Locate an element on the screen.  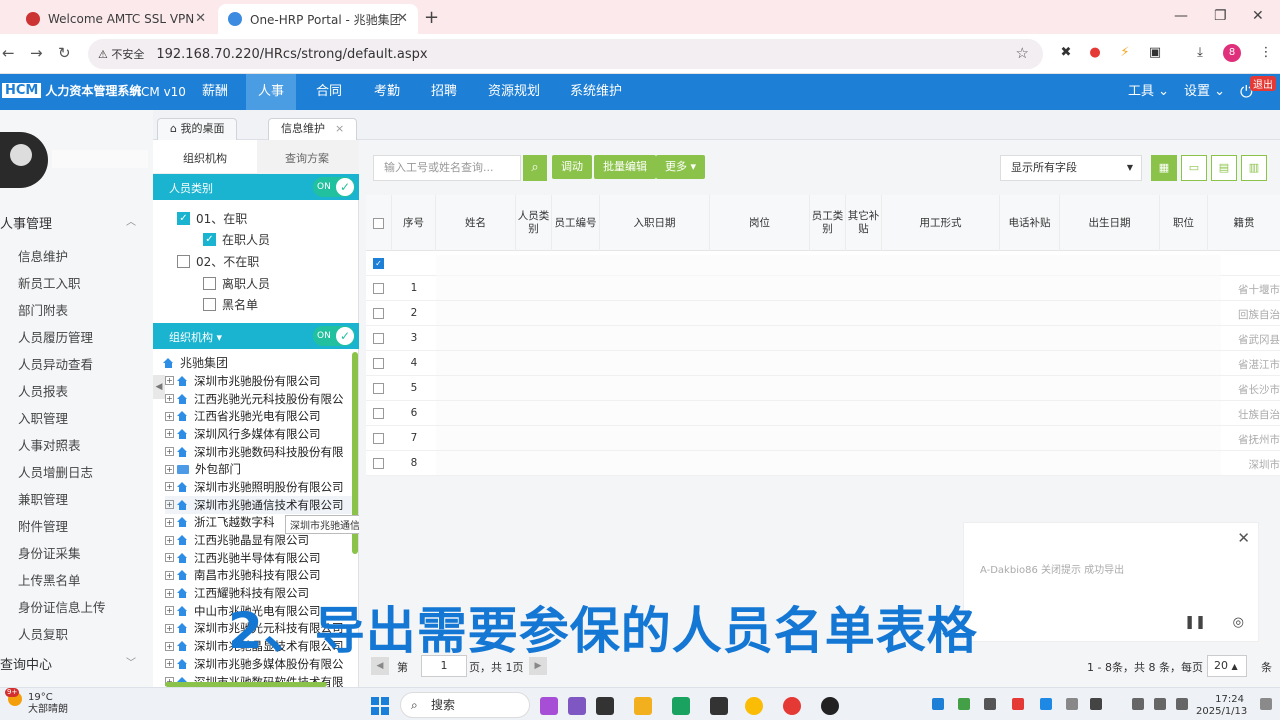
menu-personnel: 人事 is located at coordinates (271, 92).